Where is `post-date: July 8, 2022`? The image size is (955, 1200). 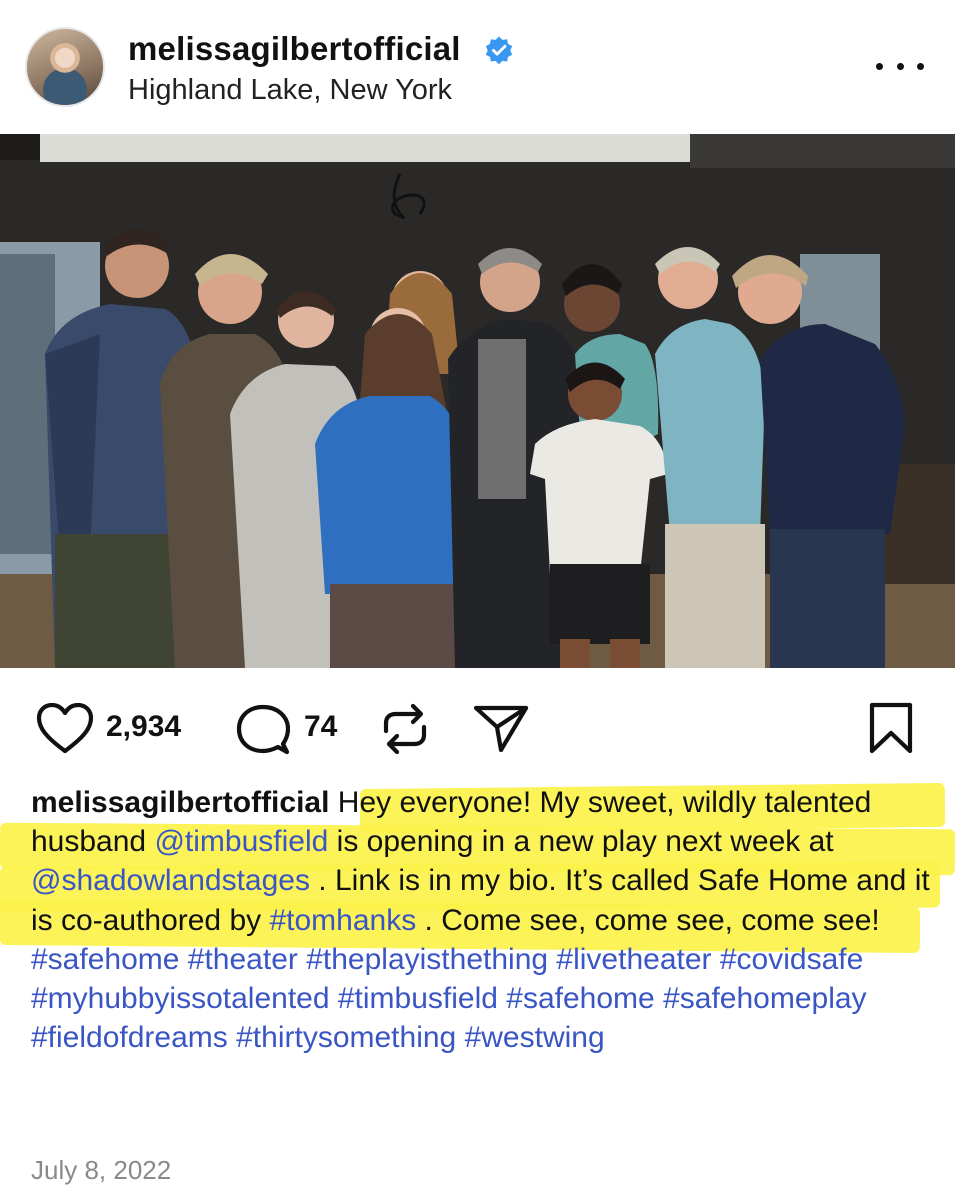 post-date: July 8, 2022 is located at coordinates (101, 1170).